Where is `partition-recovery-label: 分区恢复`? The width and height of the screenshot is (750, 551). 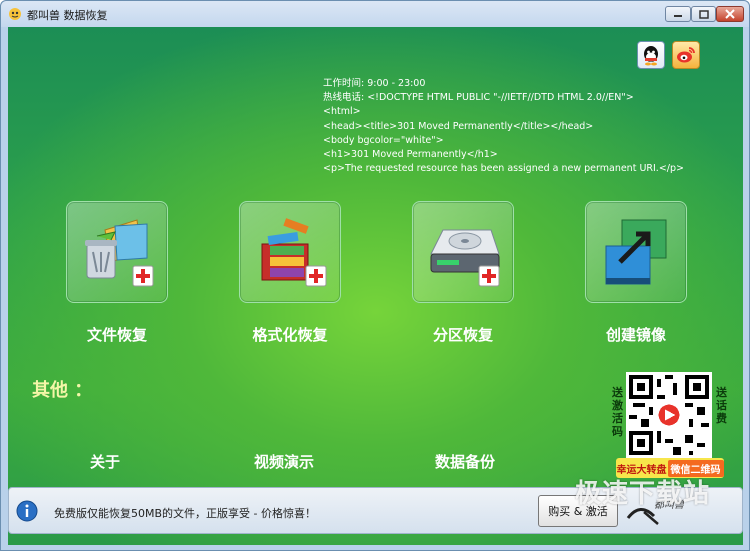
partition-recovery-label: 分区恢复 is located at coordinates (463, 334).